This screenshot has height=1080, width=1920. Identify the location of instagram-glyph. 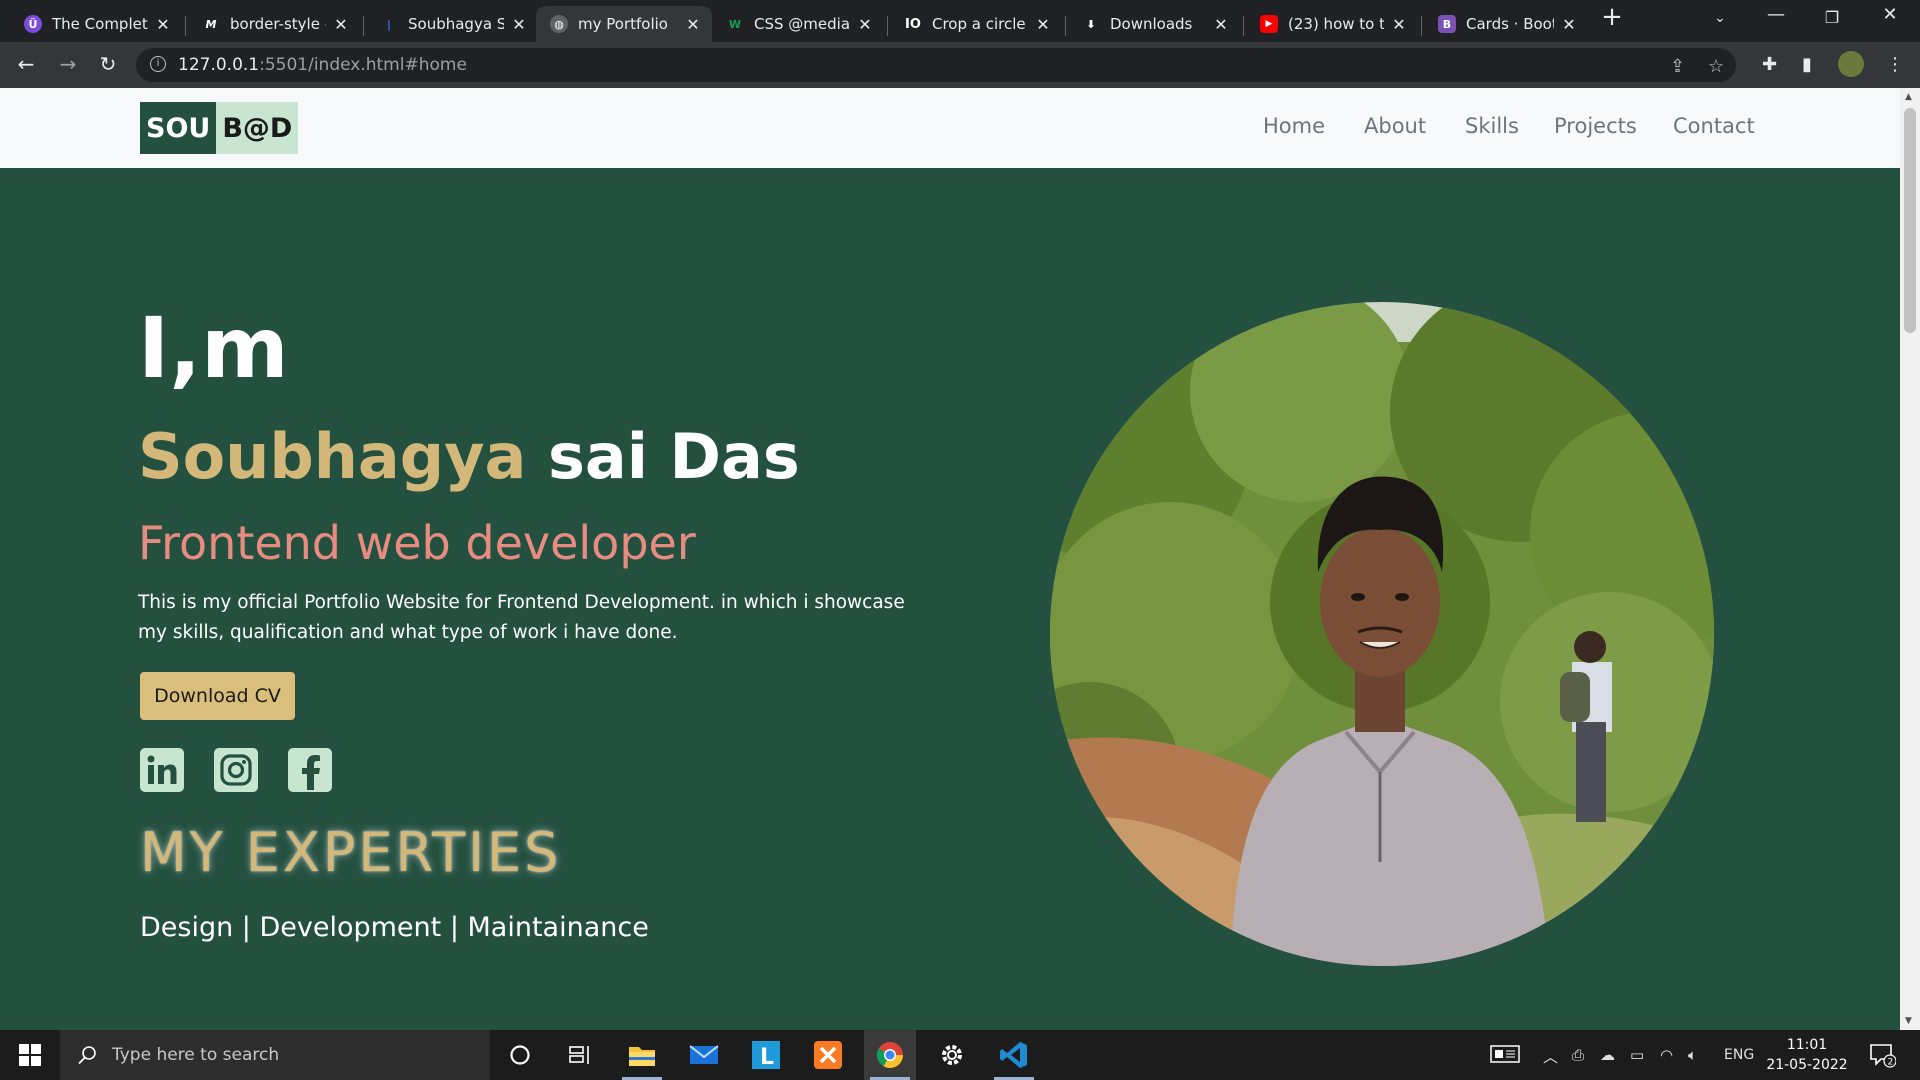
(236, 770).